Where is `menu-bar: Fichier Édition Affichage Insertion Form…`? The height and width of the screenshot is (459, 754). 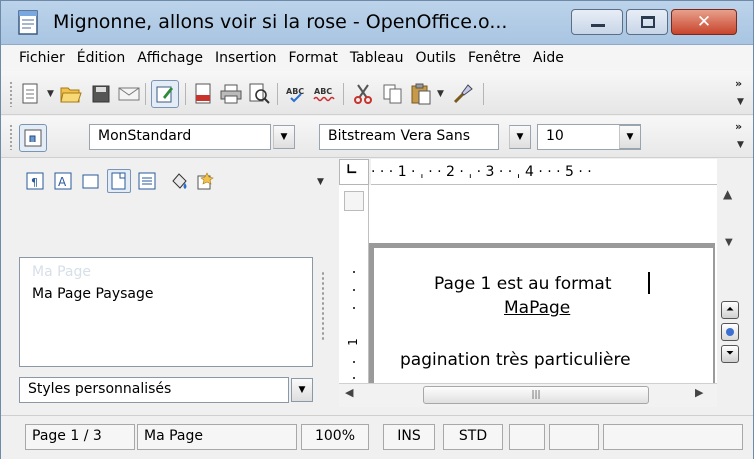 menu-bar: Fichier Édition Affichage Insertion Form… is located at coordinates (377, 58).